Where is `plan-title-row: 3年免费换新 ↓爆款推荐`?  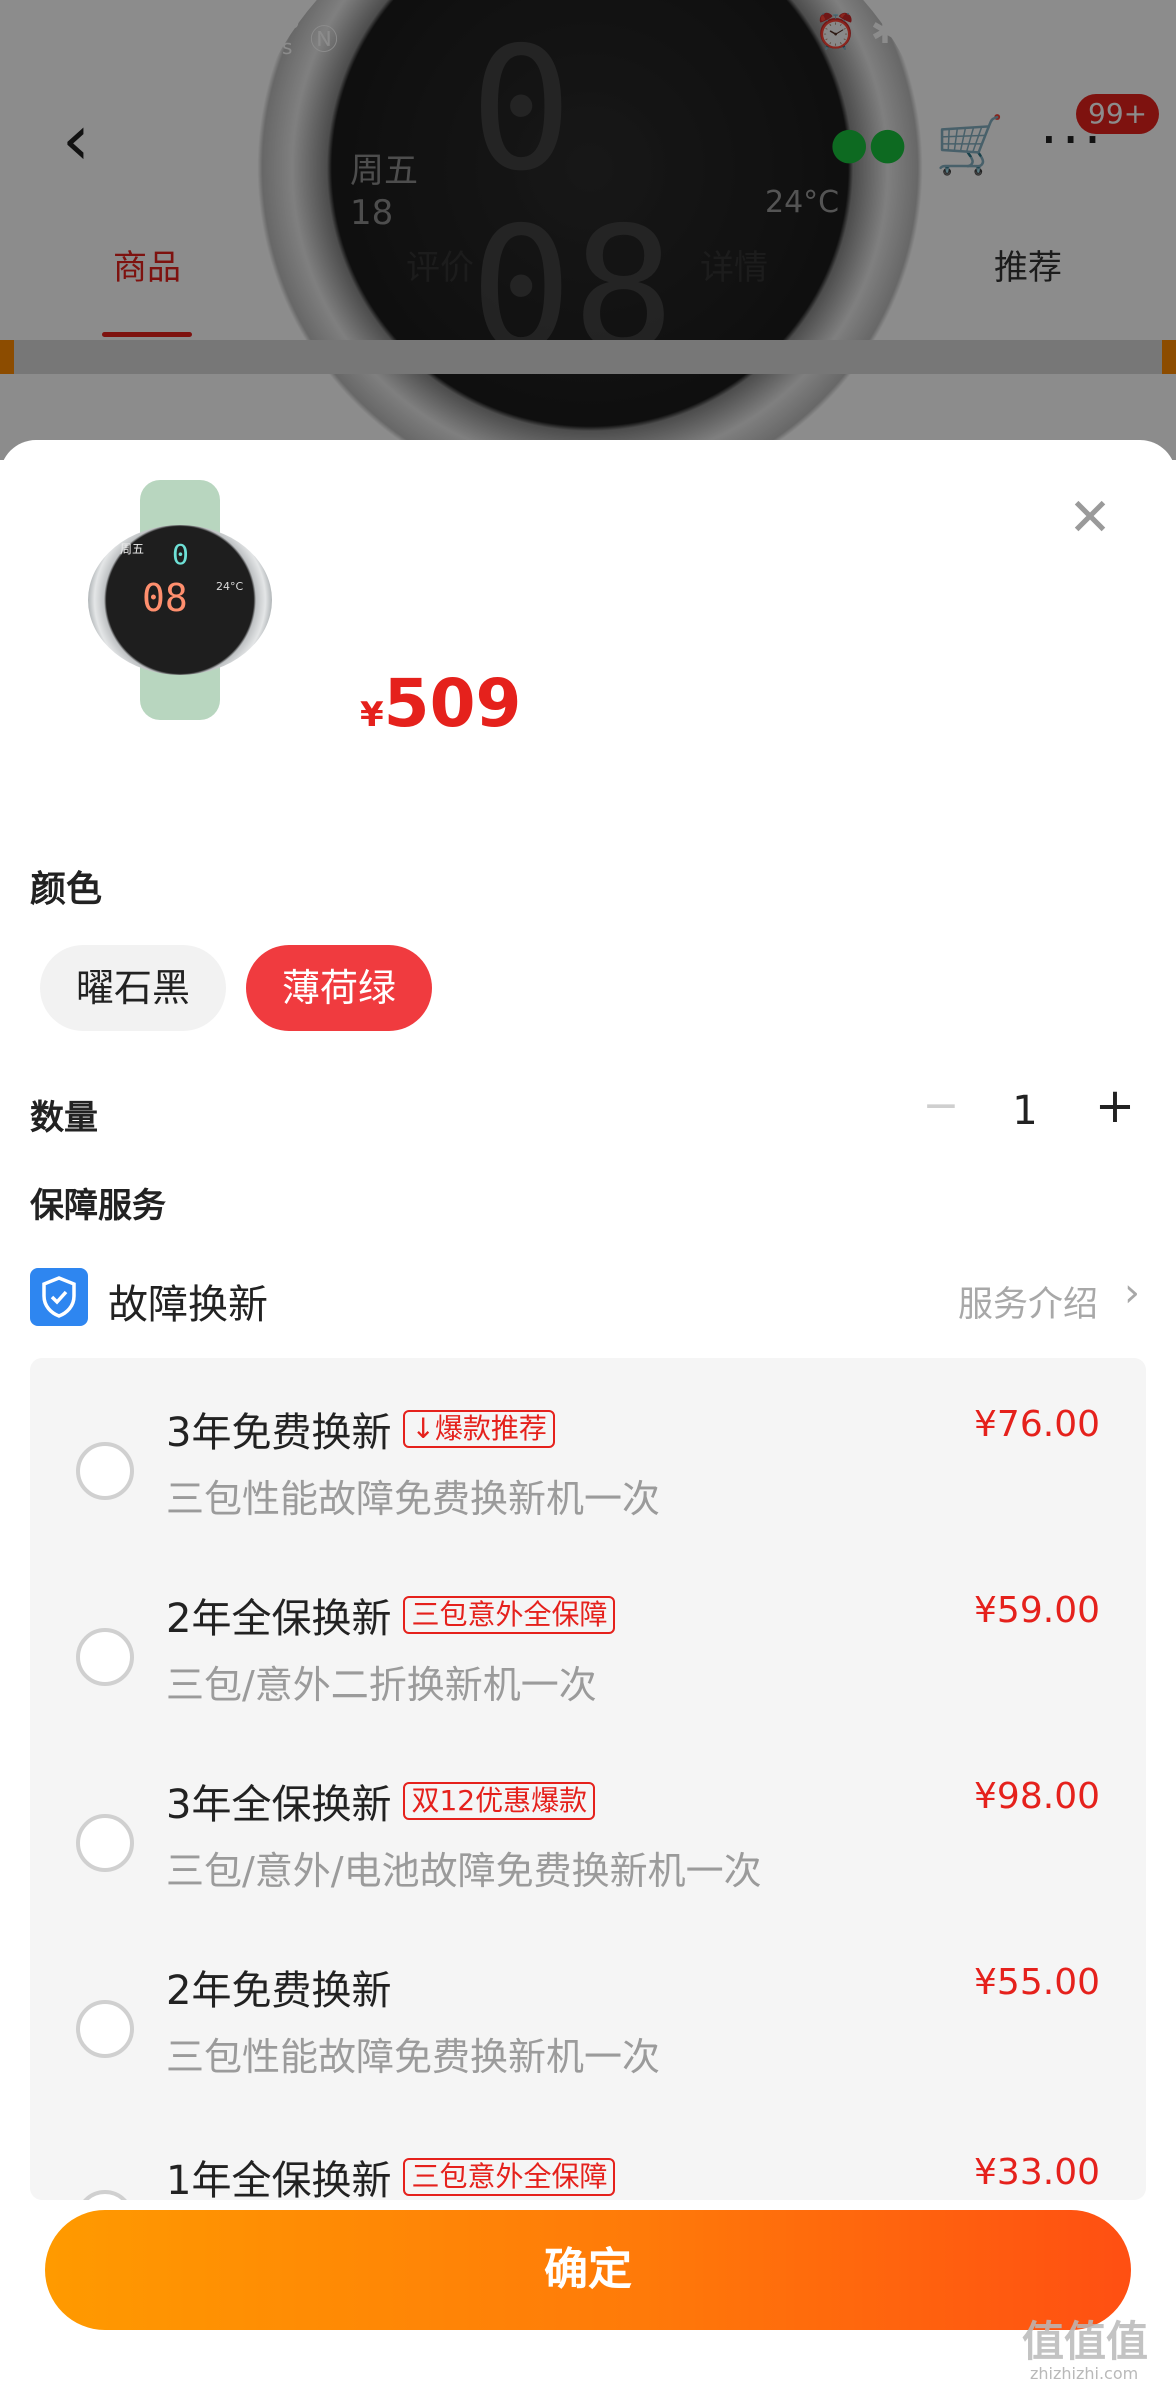 plan-title-row: 3年免费换新 ↓爆款推荐 is located at coordinates (360, 1429).